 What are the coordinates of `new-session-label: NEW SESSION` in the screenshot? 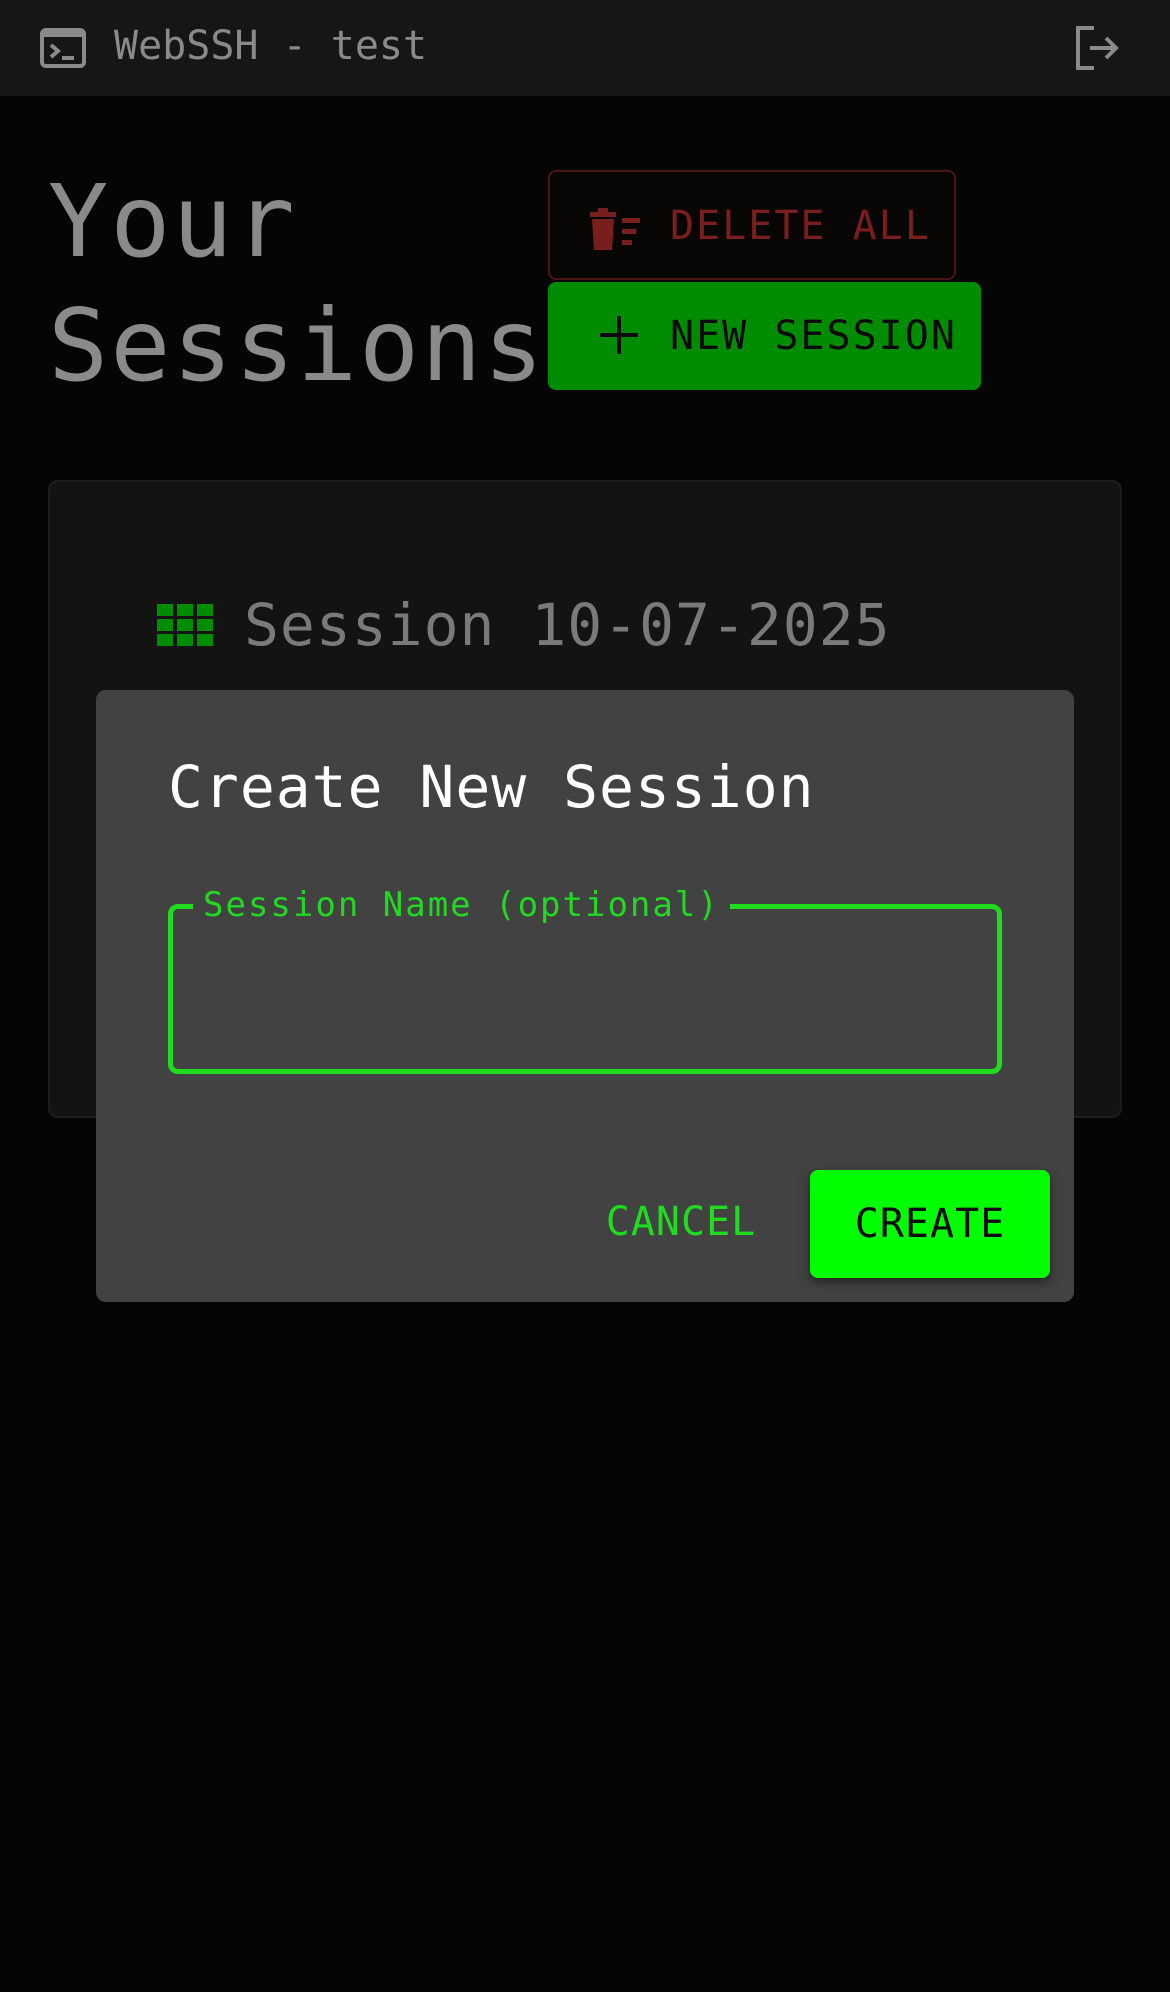 It's located at (813, 336).